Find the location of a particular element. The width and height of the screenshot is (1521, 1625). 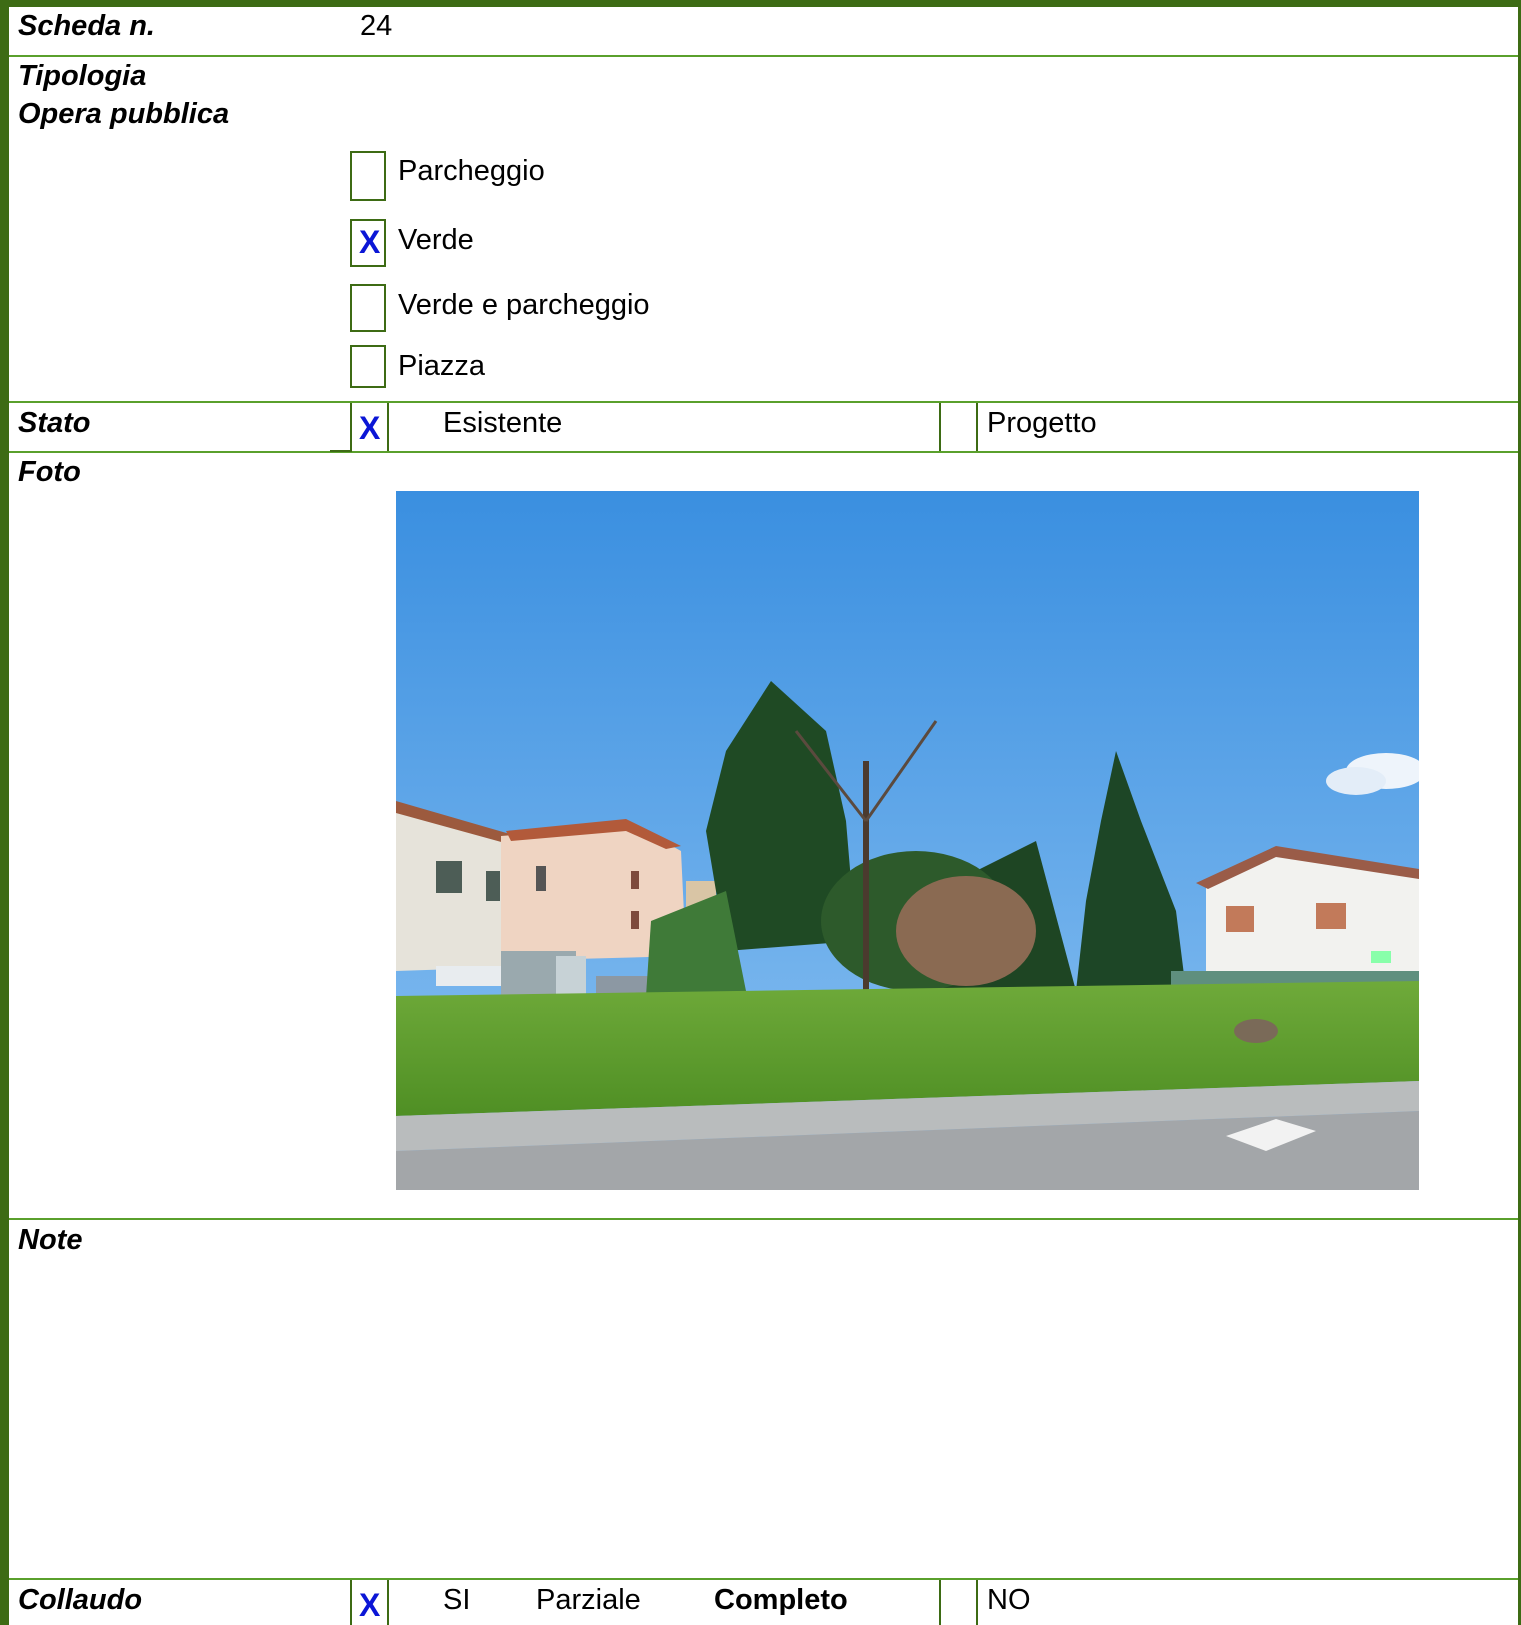

option-parcheggio: Parcheggio is located at coordinates (471, 171).